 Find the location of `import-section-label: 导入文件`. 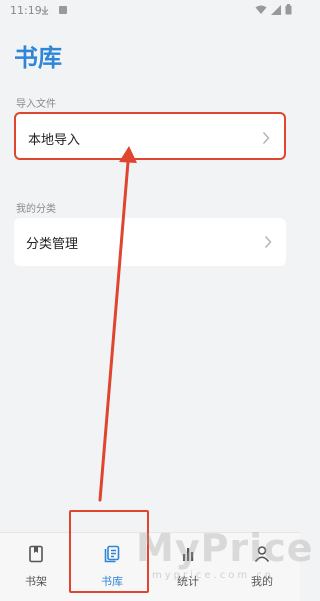

import-section-label: 导入文件 is located at coordinates (36, 104).